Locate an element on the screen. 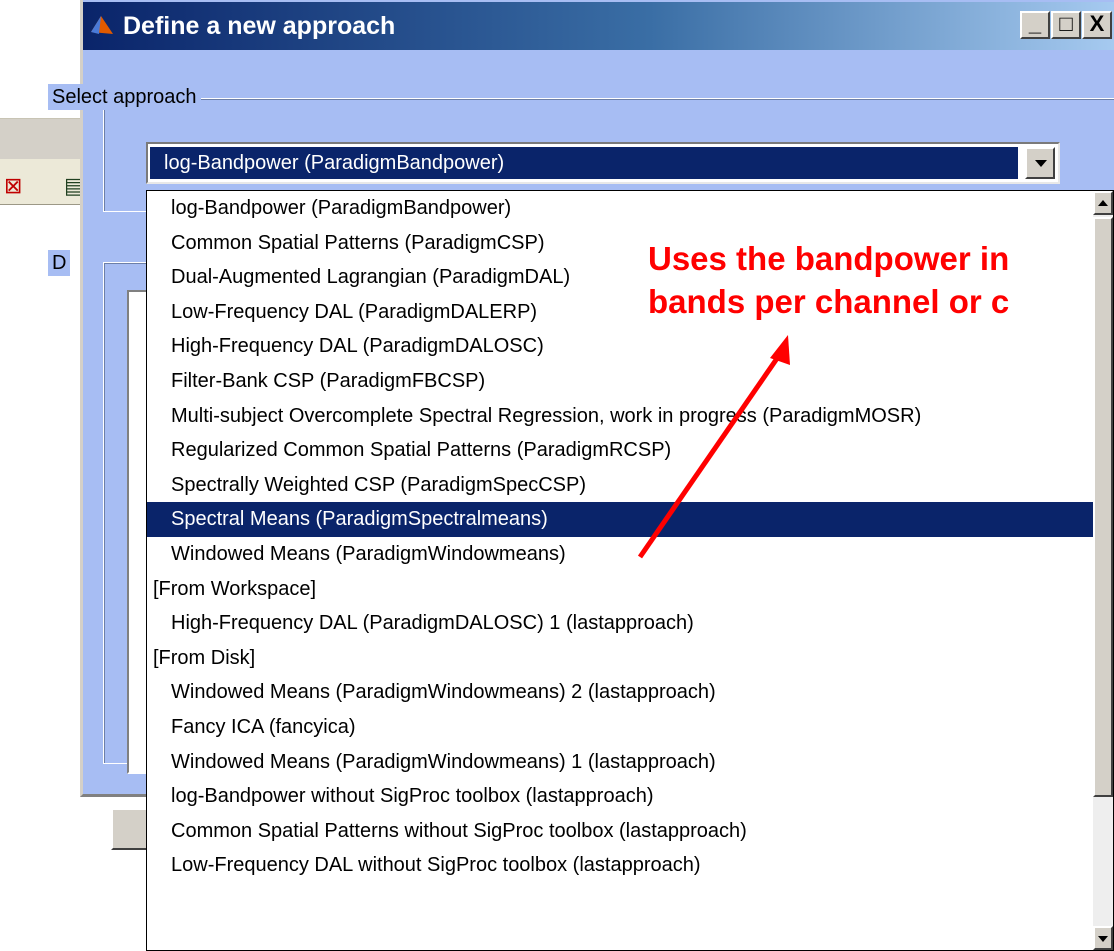 This screenshot has width=1114, height=951. select-approach-label: Select approach is located at coordinates (124, 97).